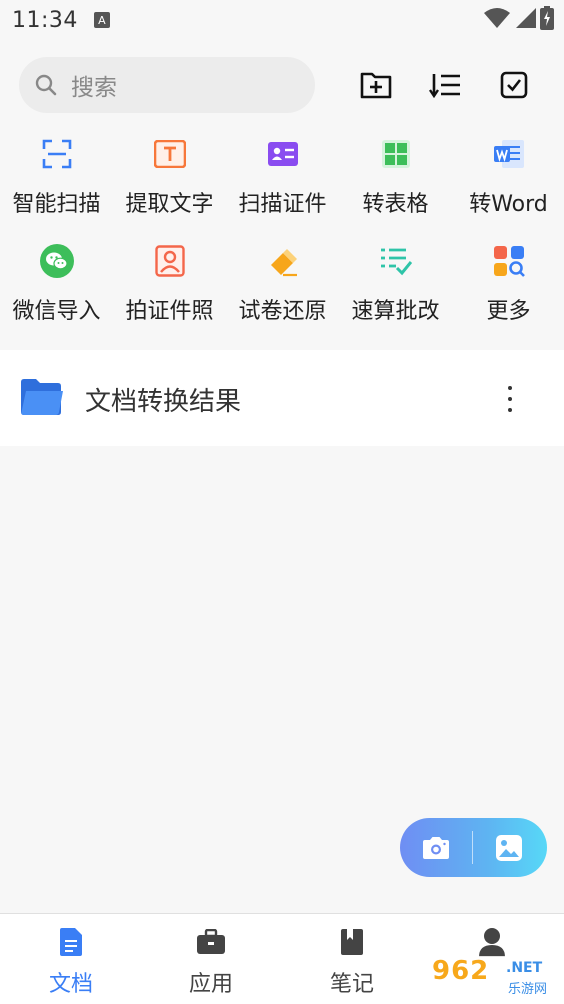  What do you see at coordinates (510, 399) in the screenshot?
I see `folder-more-button` at bounding box center [510, 399].